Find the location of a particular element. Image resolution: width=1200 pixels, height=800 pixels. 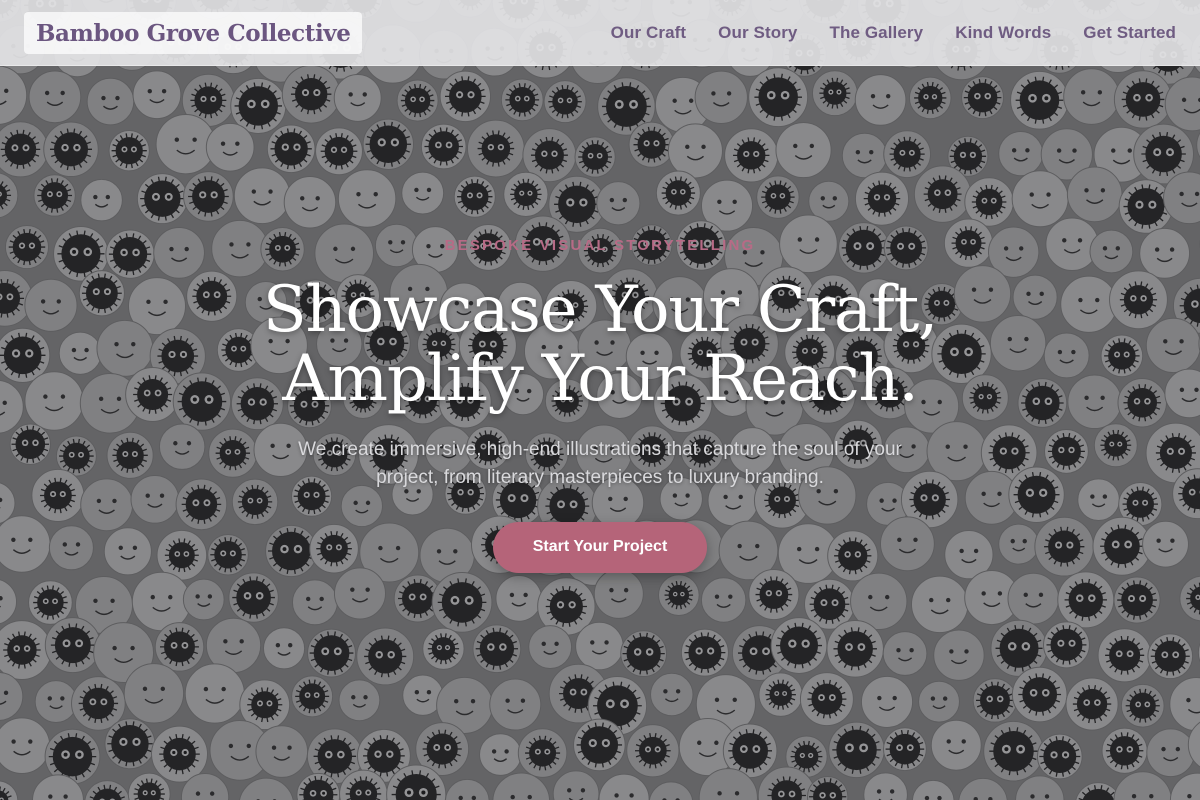

hero-headline-line-1: Showcase Your Craft, is located at coordinates (600, 310).